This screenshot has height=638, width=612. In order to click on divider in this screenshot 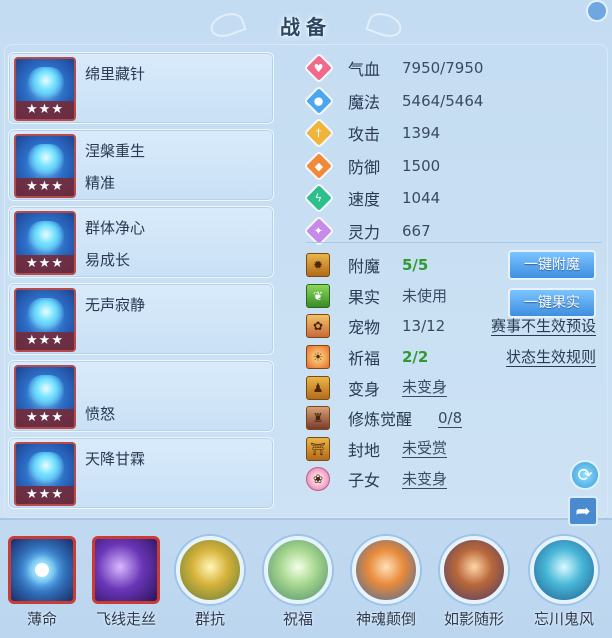, I will do `click(454, 242)`.